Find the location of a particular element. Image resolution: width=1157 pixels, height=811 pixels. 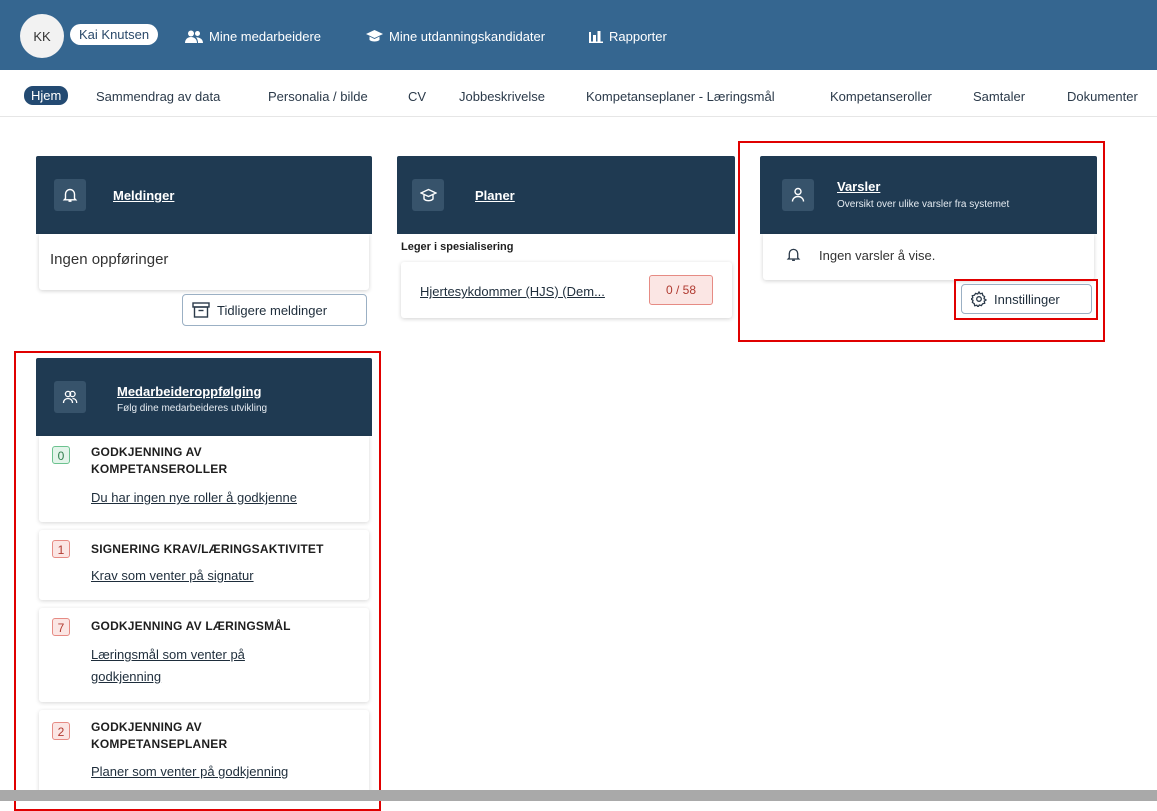

tab-sammendrag: Sammendrag av data is located at coordinates (158, 96).